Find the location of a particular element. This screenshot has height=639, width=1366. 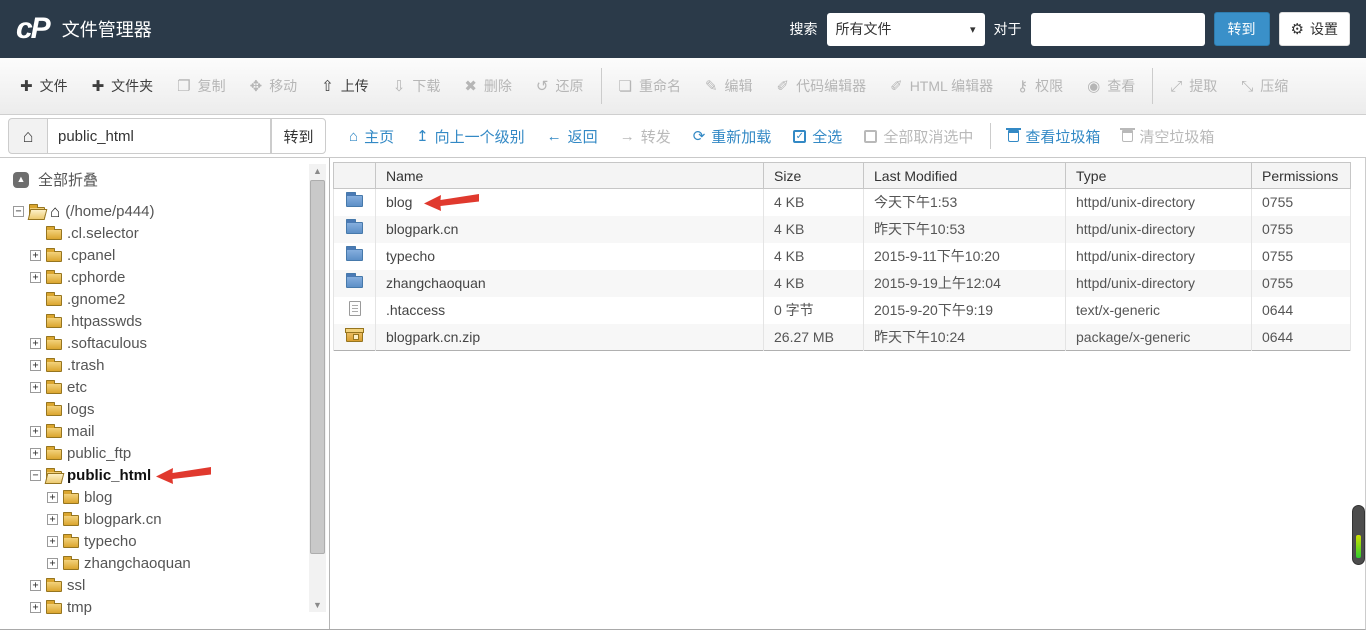

file-name-cell: .htaccess is located at coordinates (569, 310).